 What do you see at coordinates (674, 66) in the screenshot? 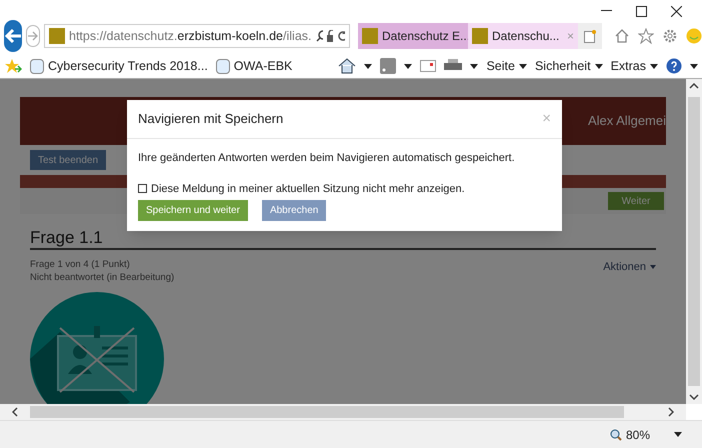
I see `help-icon` at bounding box center [674, 66].